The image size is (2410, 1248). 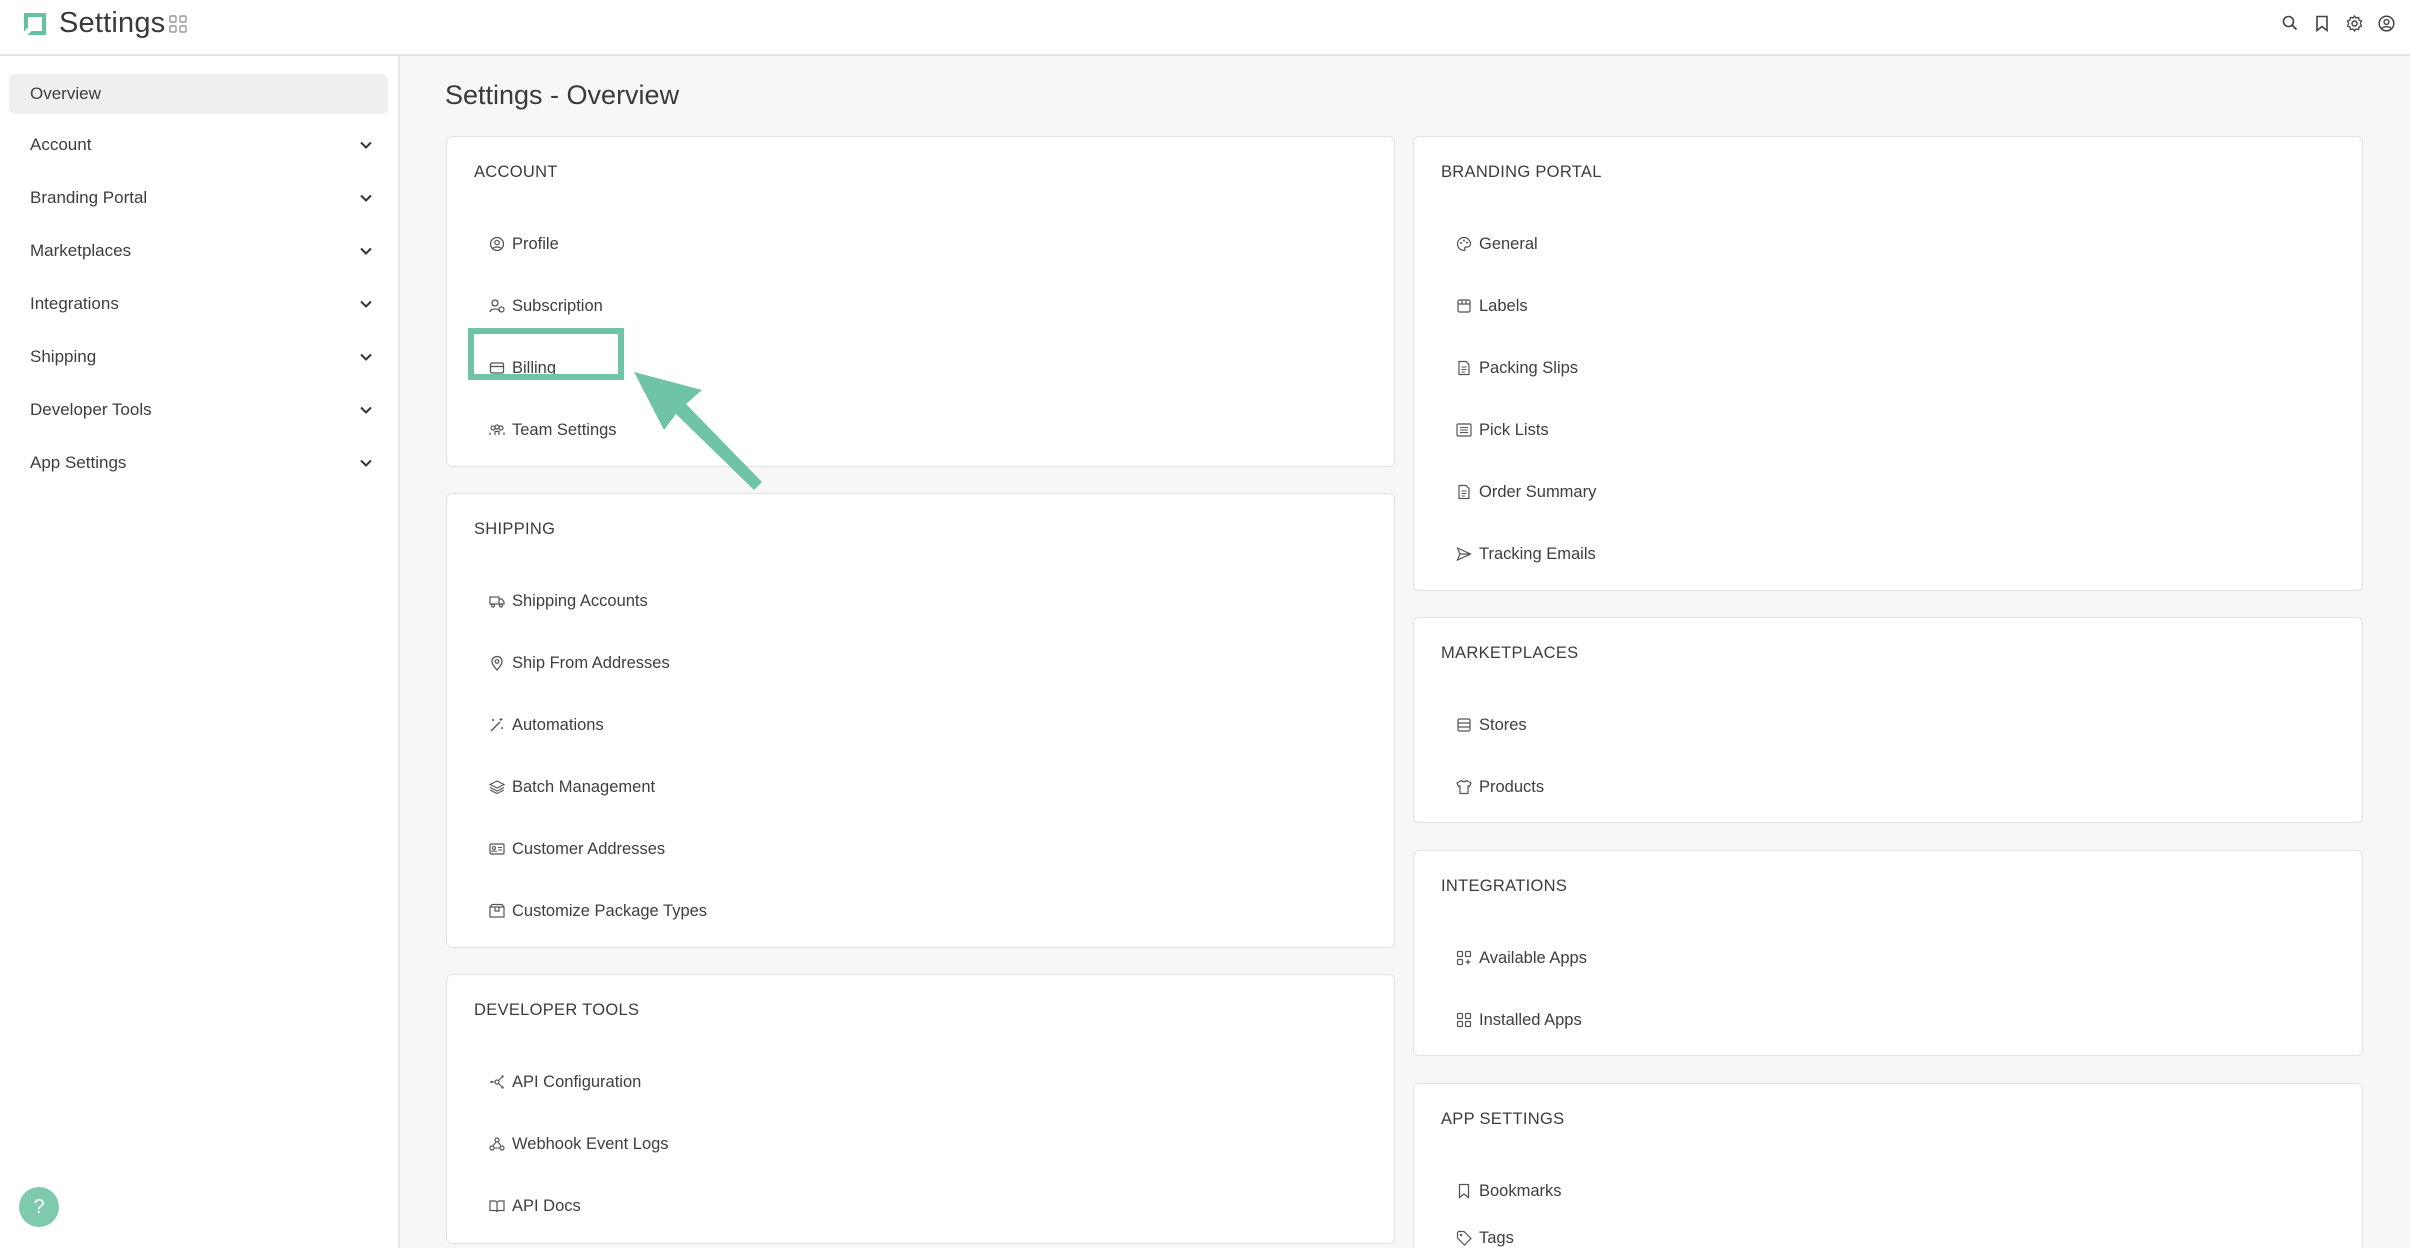 What do you see at coordinates (497, 1206) in the screenshot?
I see `book-open-icon` at bounding box center [497, 1206].